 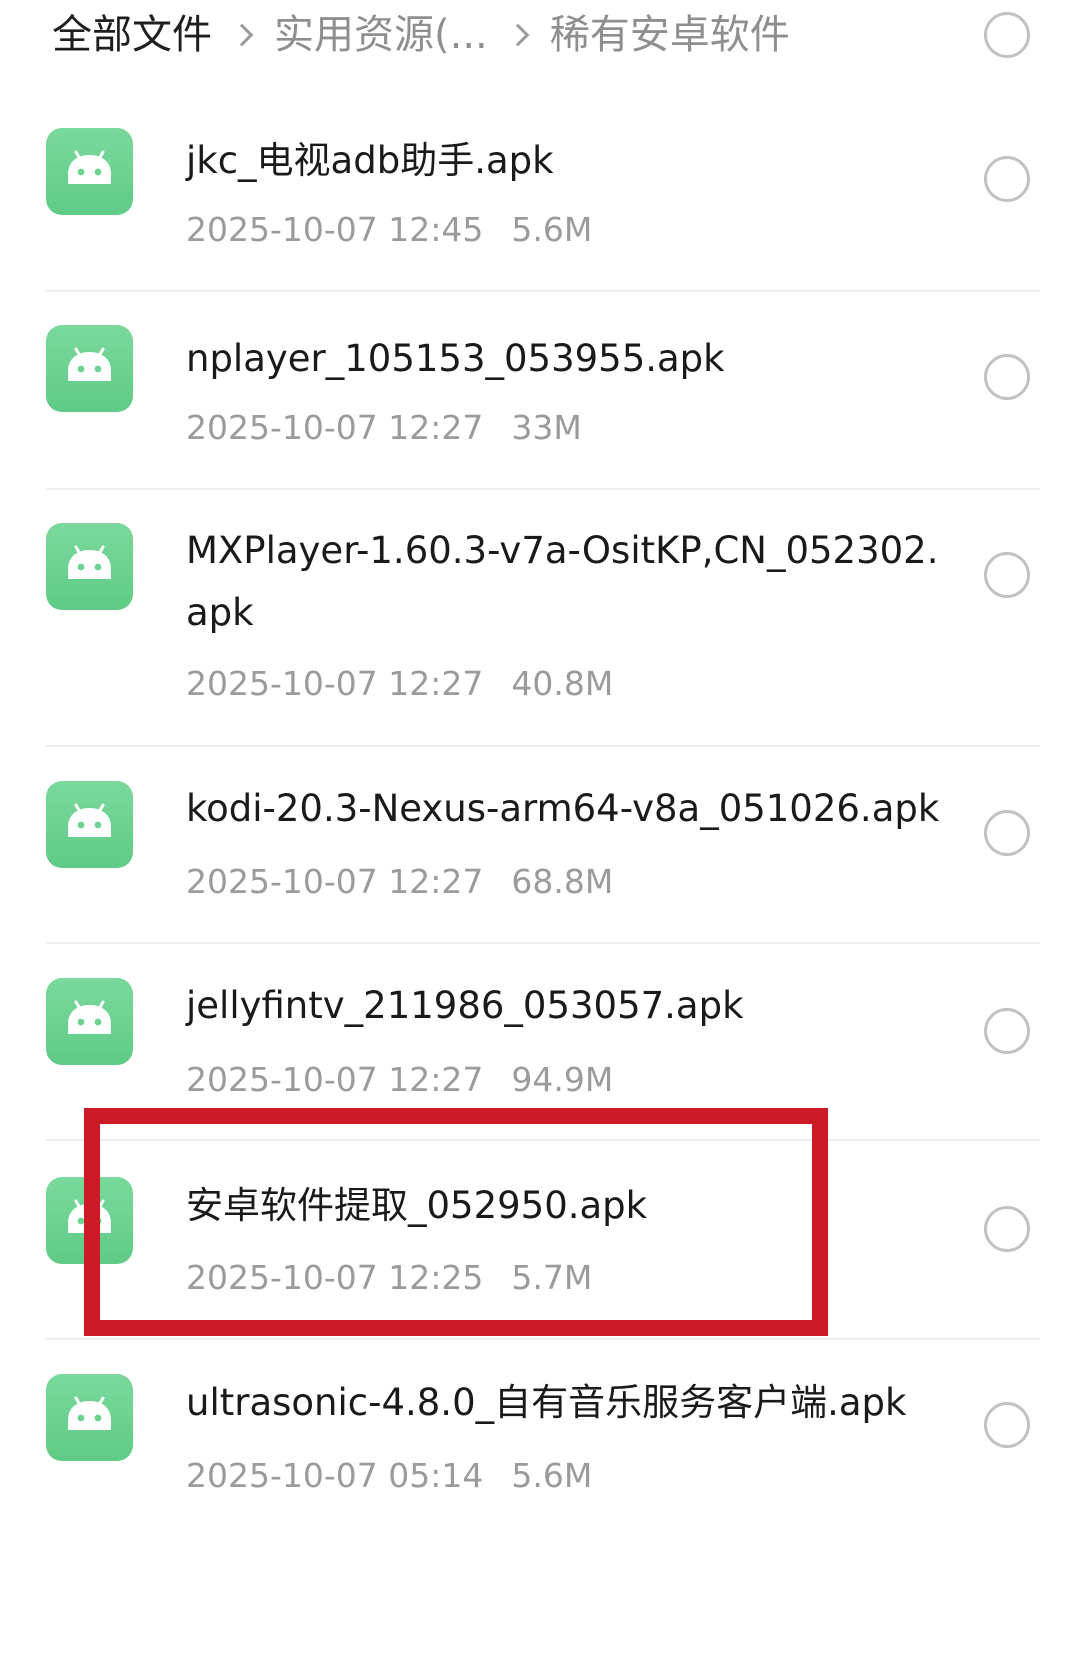 I want to click on breadcrumb-current: 稀有安卓软件, so click(x=669, y=35).